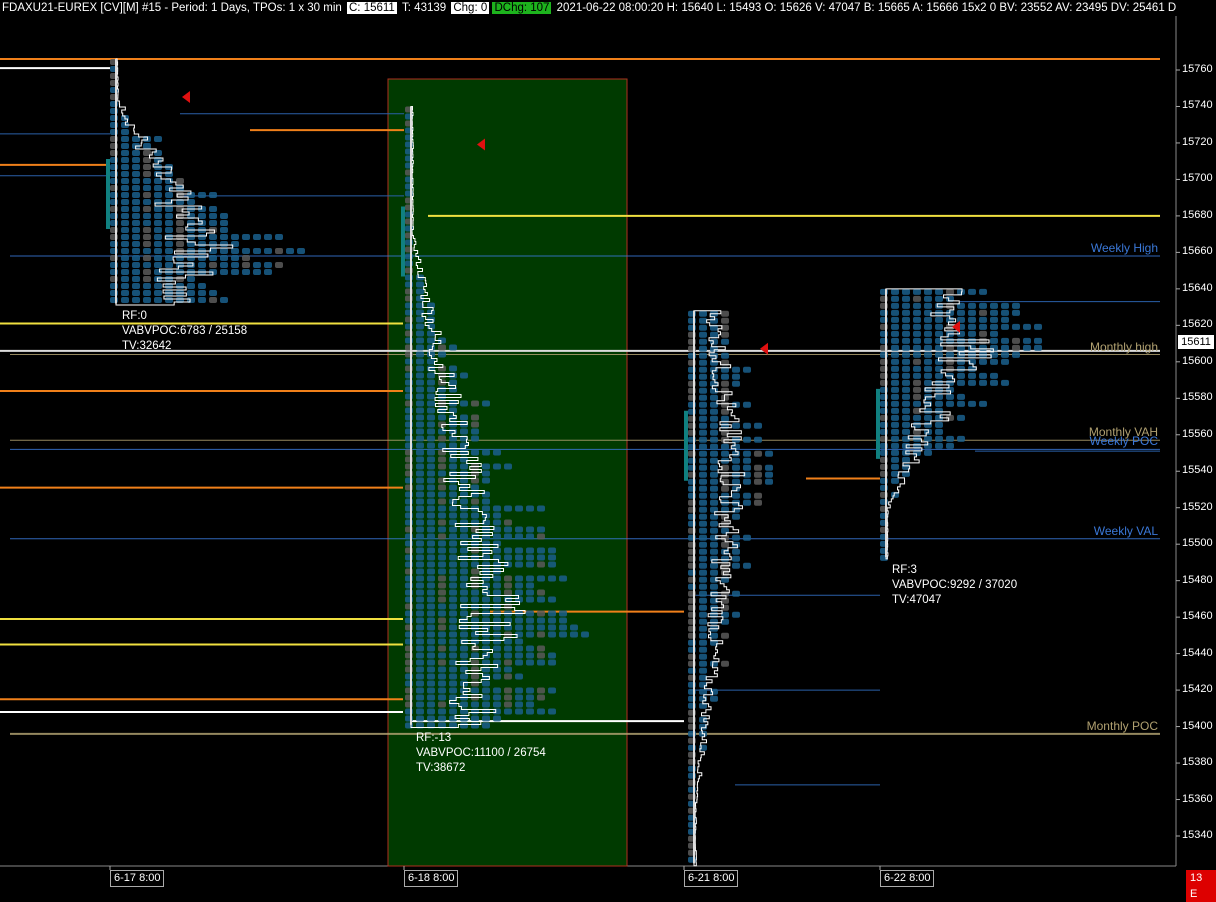 This screenshot has width=1216, height=902. What do you see at coordinates (1197, 506) in the screenshot?
I see `price-tick-label: 15520` at bounding box center [1197, 506].